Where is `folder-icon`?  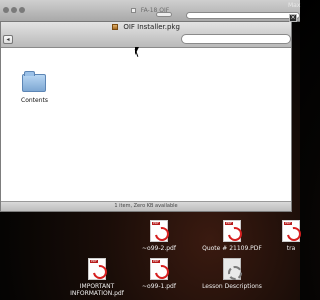
folder-icon is located at coordinates (34, 81).